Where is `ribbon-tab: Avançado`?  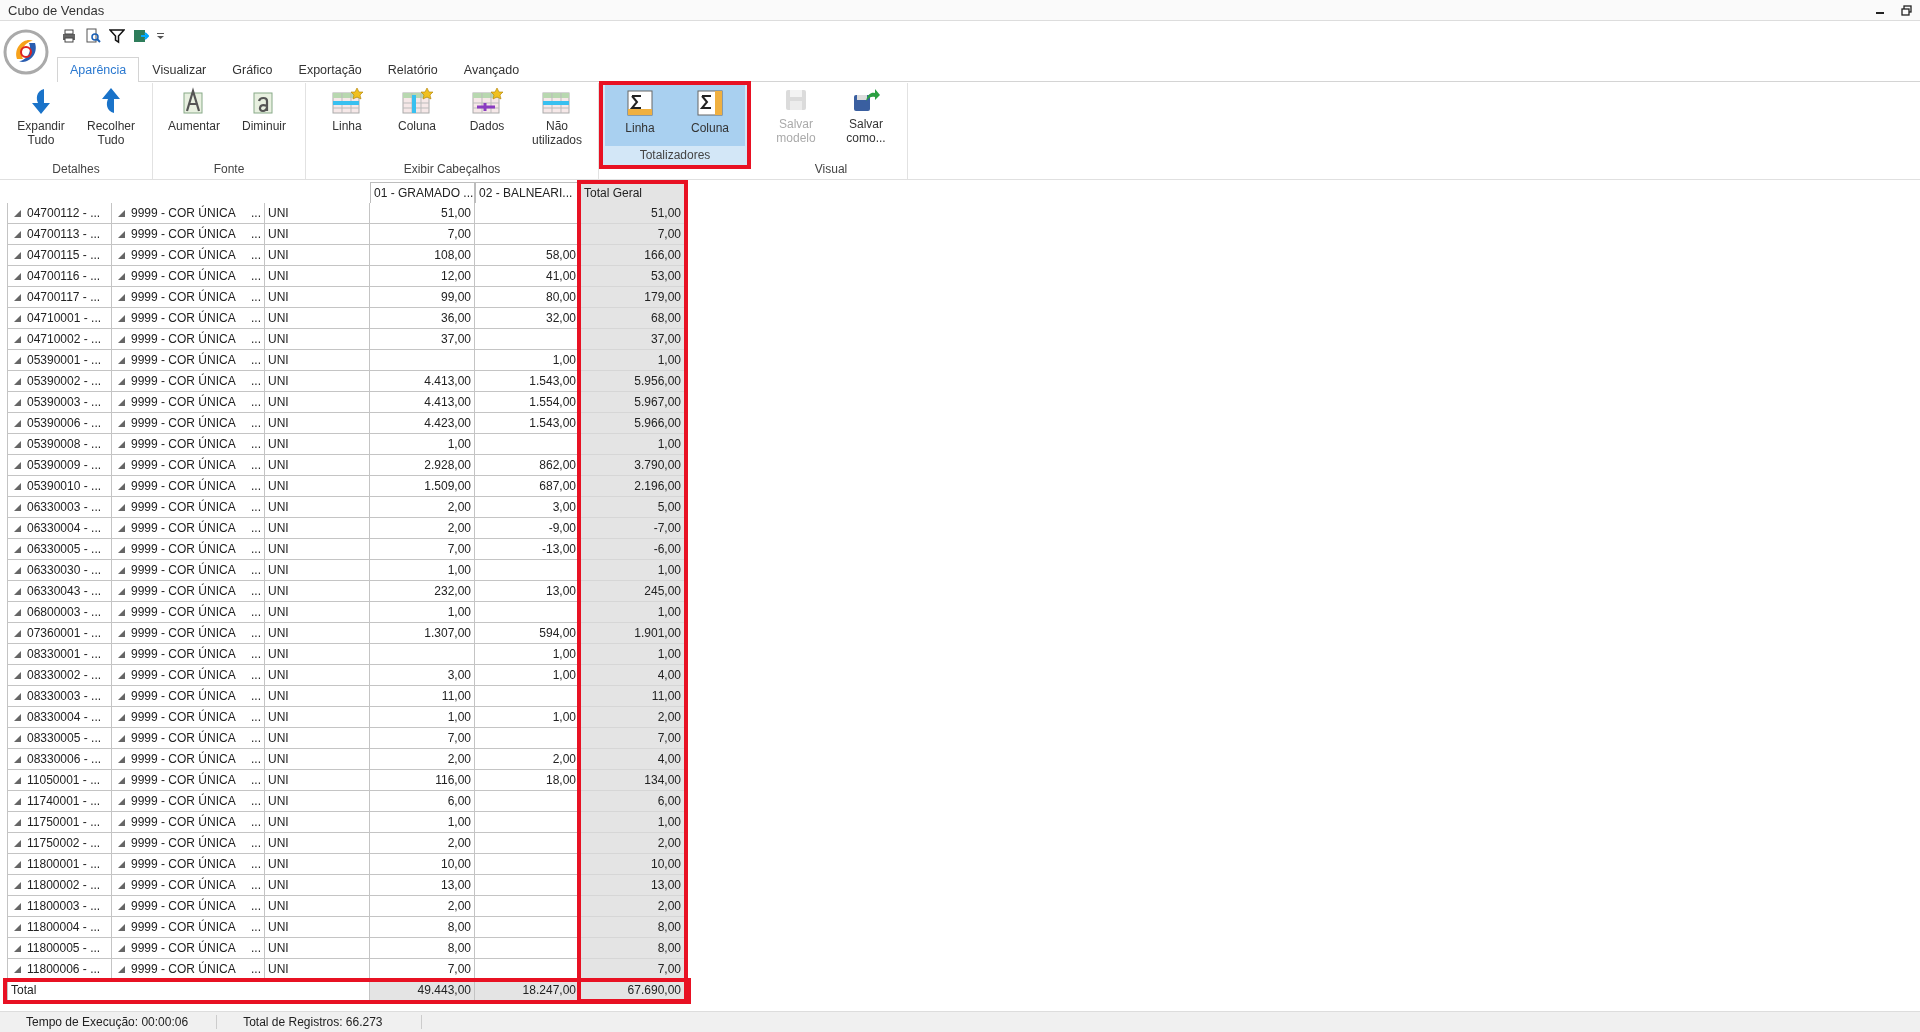 ribbon-tab: Avançado is located at coordinates (491, 69).